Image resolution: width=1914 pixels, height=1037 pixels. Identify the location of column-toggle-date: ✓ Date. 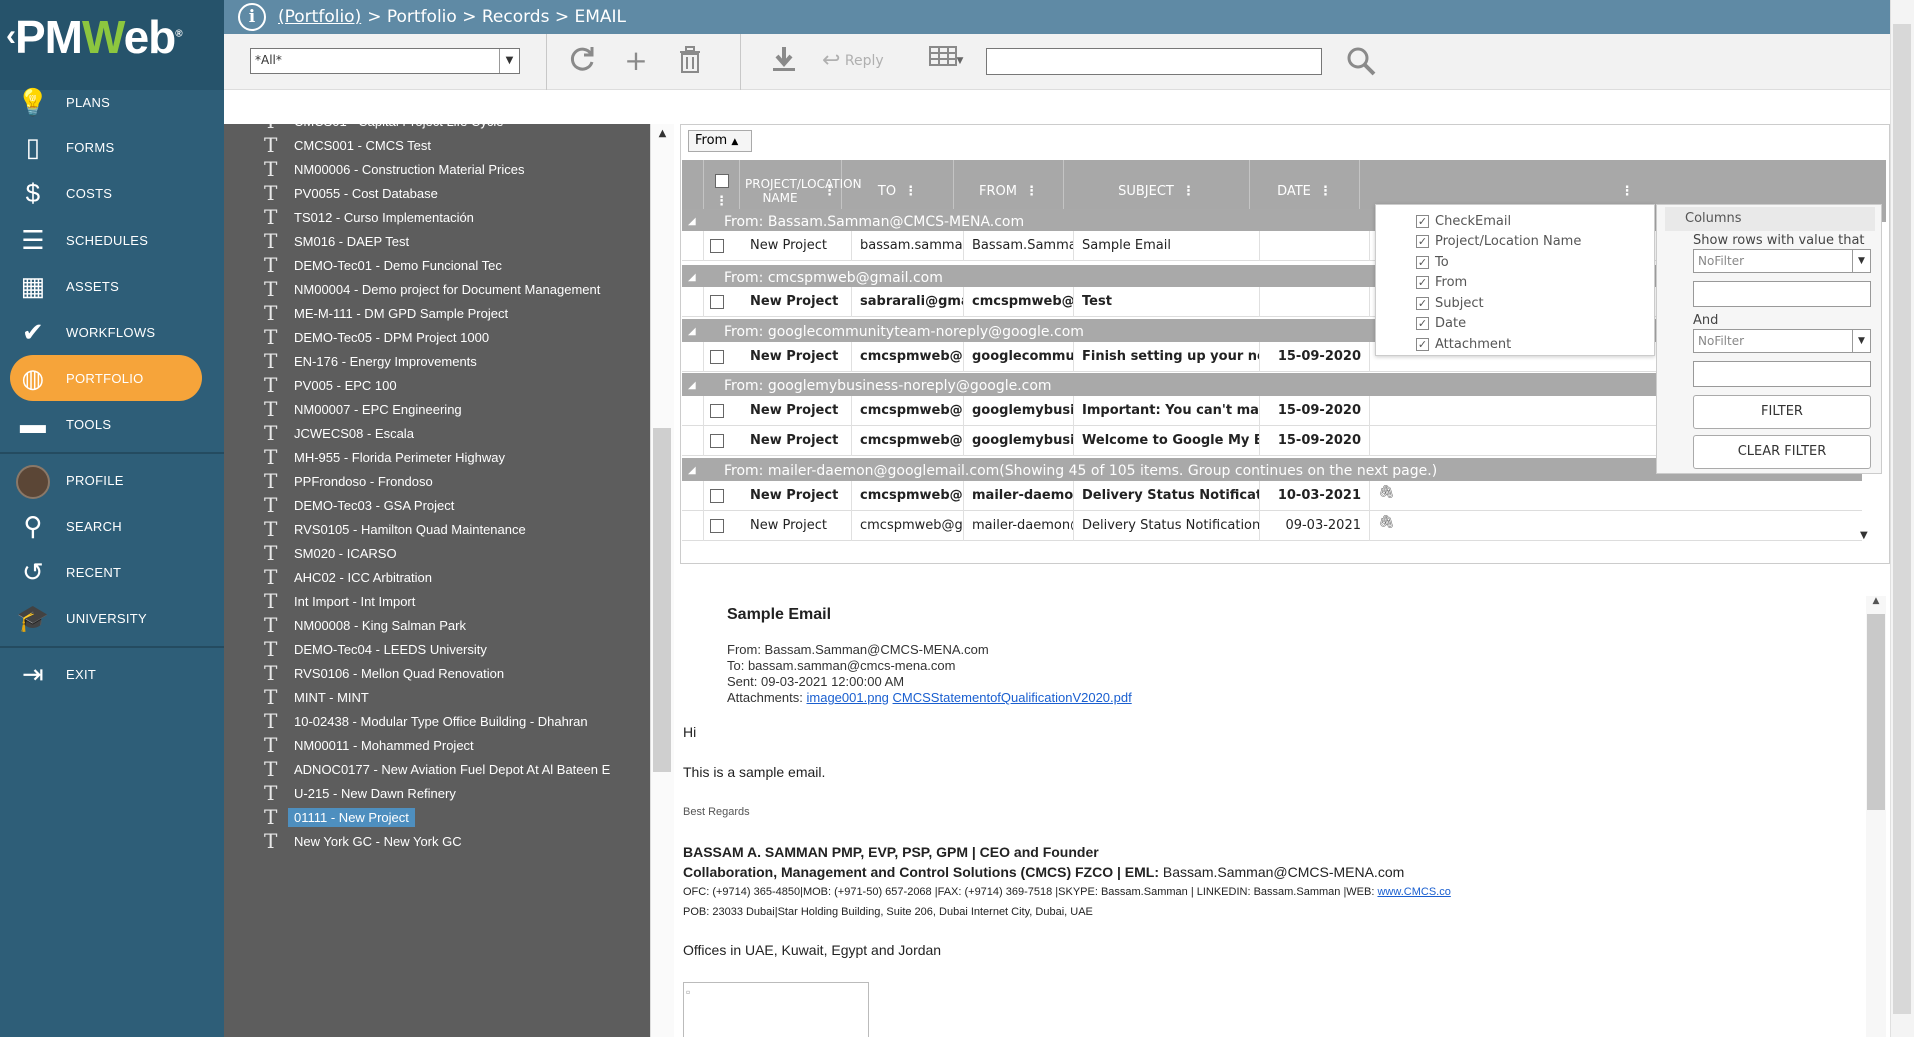
(1441, 324).